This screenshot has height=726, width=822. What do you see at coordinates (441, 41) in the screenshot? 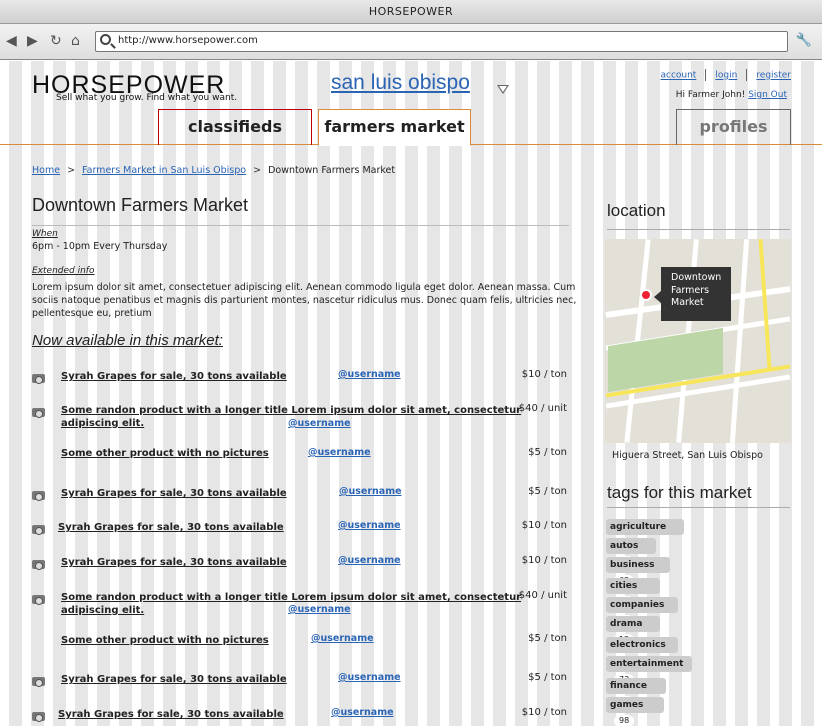
I see `address-bar: http://www.horsepower.com` at bounding box center [441, 41].